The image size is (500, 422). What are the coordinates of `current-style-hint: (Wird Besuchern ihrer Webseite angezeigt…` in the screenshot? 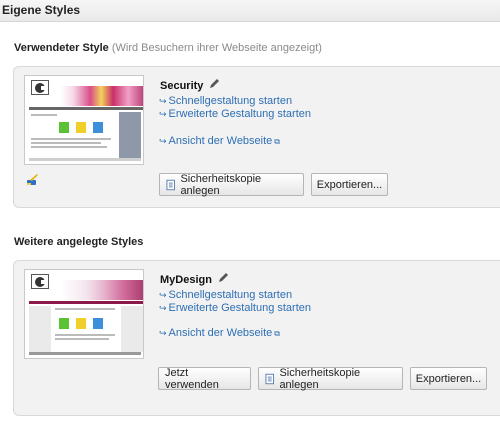 It's located at (216, 48).